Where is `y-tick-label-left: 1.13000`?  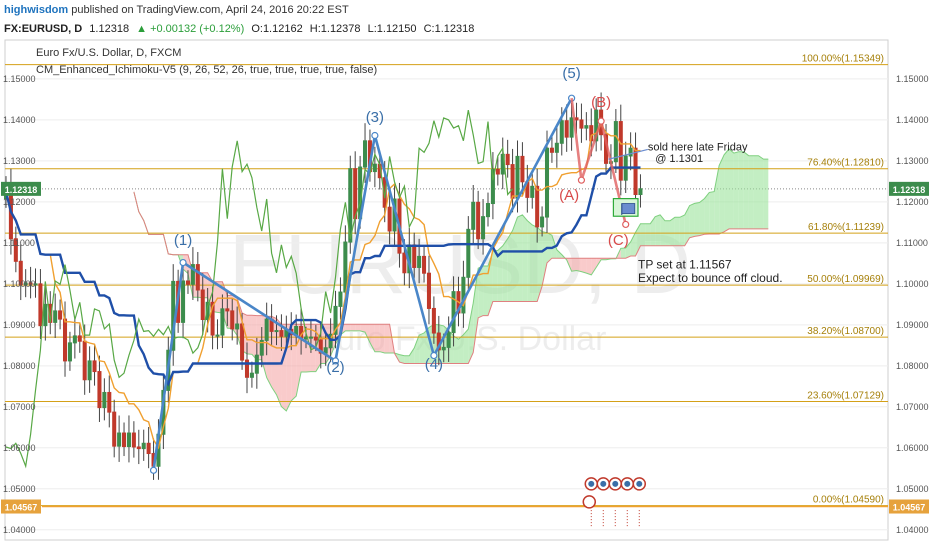
y-tick-label-left: 1.13000 is located at coordinates (19, 161).